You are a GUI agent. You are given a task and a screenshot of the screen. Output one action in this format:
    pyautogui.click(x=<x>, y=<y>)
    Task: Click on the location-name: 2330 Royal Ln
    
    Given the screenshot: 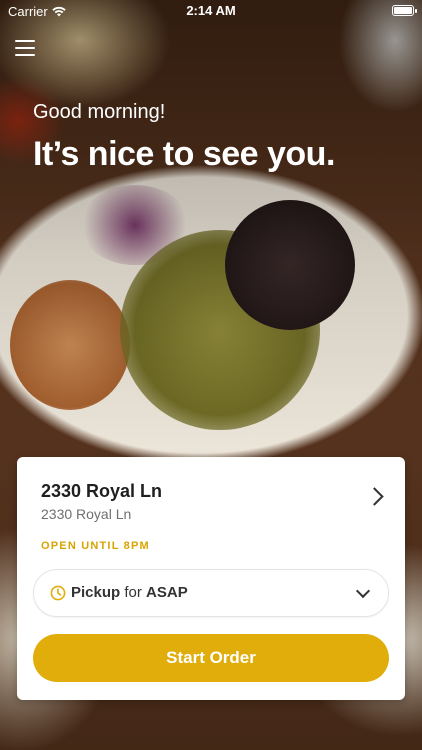 What is the action you would take?
    pyautogui.click(x=102, y=491)
    